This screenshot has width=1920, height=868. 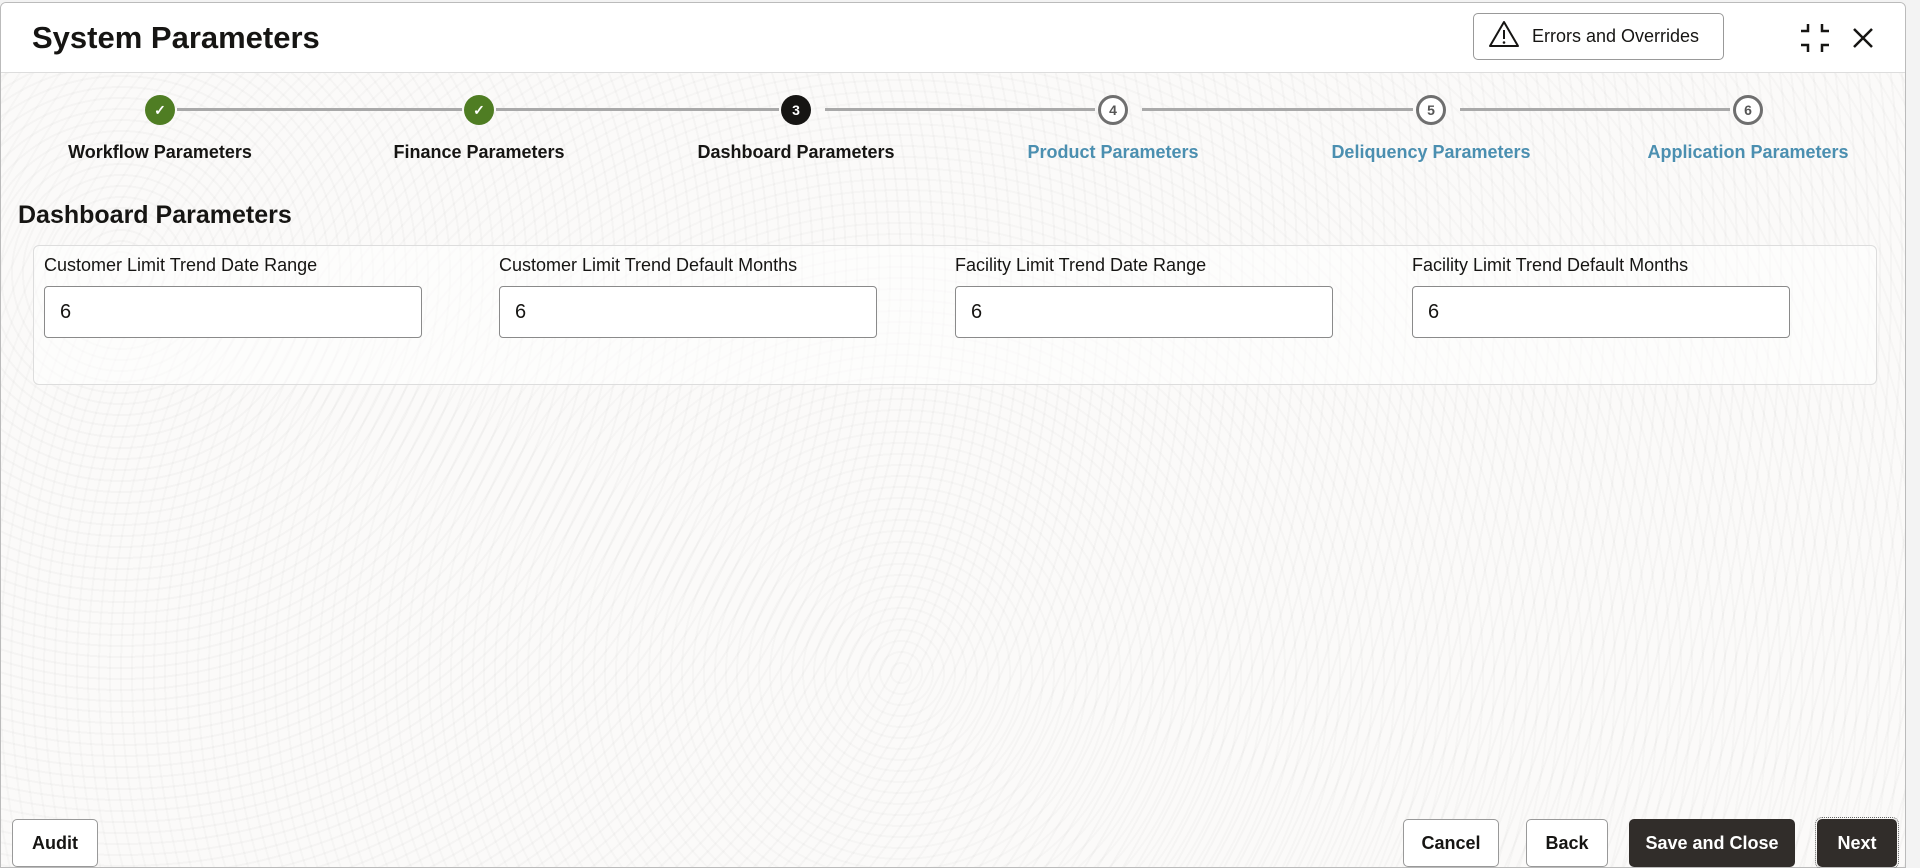 I want to click on section-title: Dashboard Parameters, so click(x=155, y=215).